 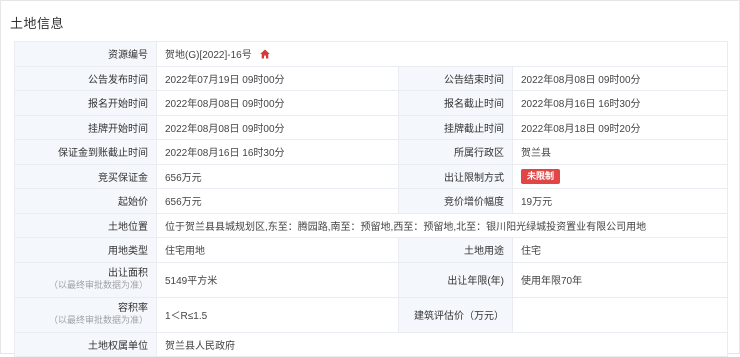 I want to click on deposit-deadline-value: 2022年08月16日 16时30分, so click(x=277, y=152).